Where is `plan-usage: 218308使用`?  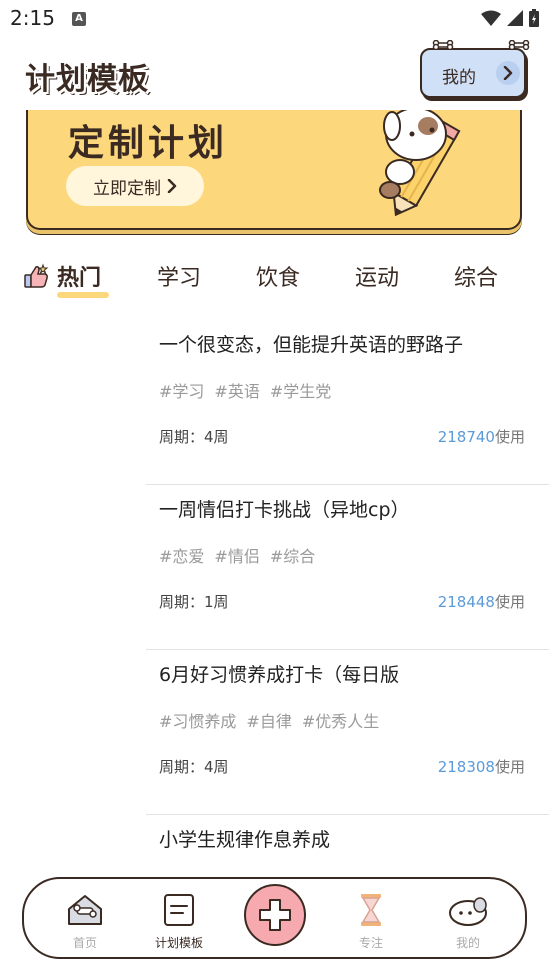
plan-usage: 218308使用 is located at coordinates (481, 766).